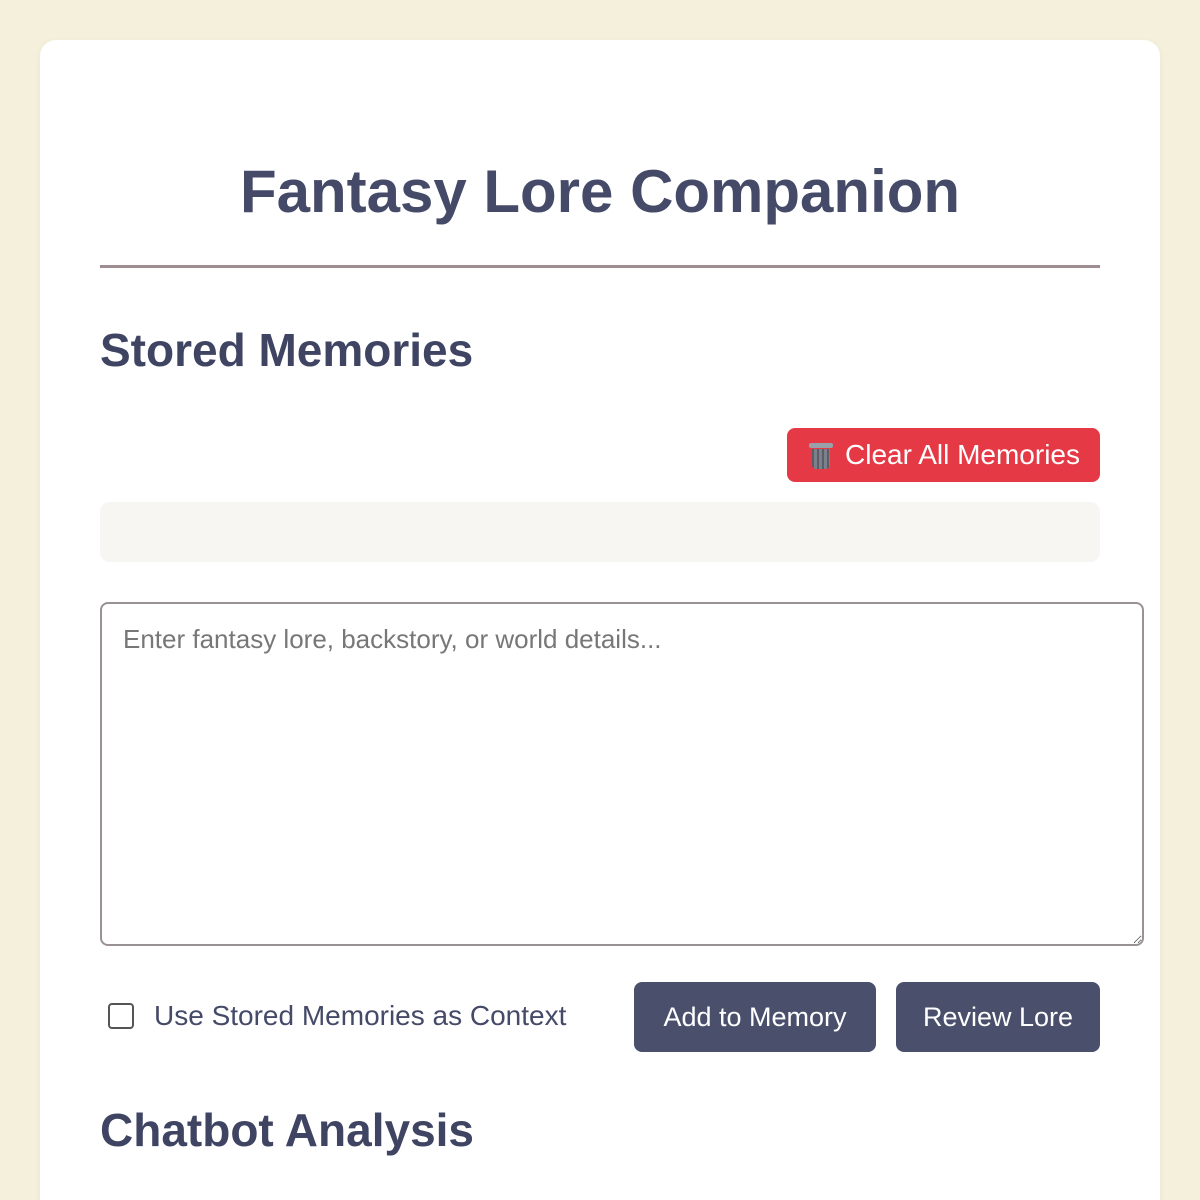 Image resolution: width=1200 pixels, height=1200 pixels. I want to click on memory-list, so click(600, 532).